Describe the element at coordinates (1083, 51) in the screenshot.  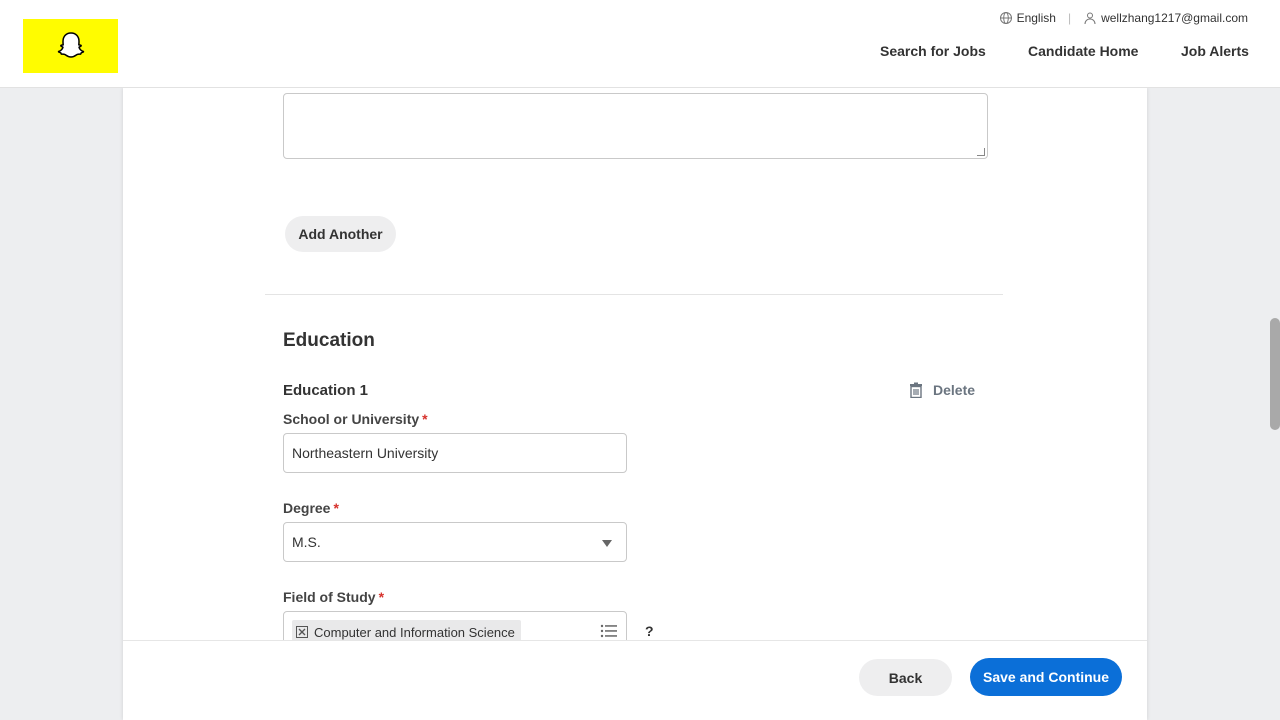
I see `nav-candidate-home: Candidate Home` at that location.